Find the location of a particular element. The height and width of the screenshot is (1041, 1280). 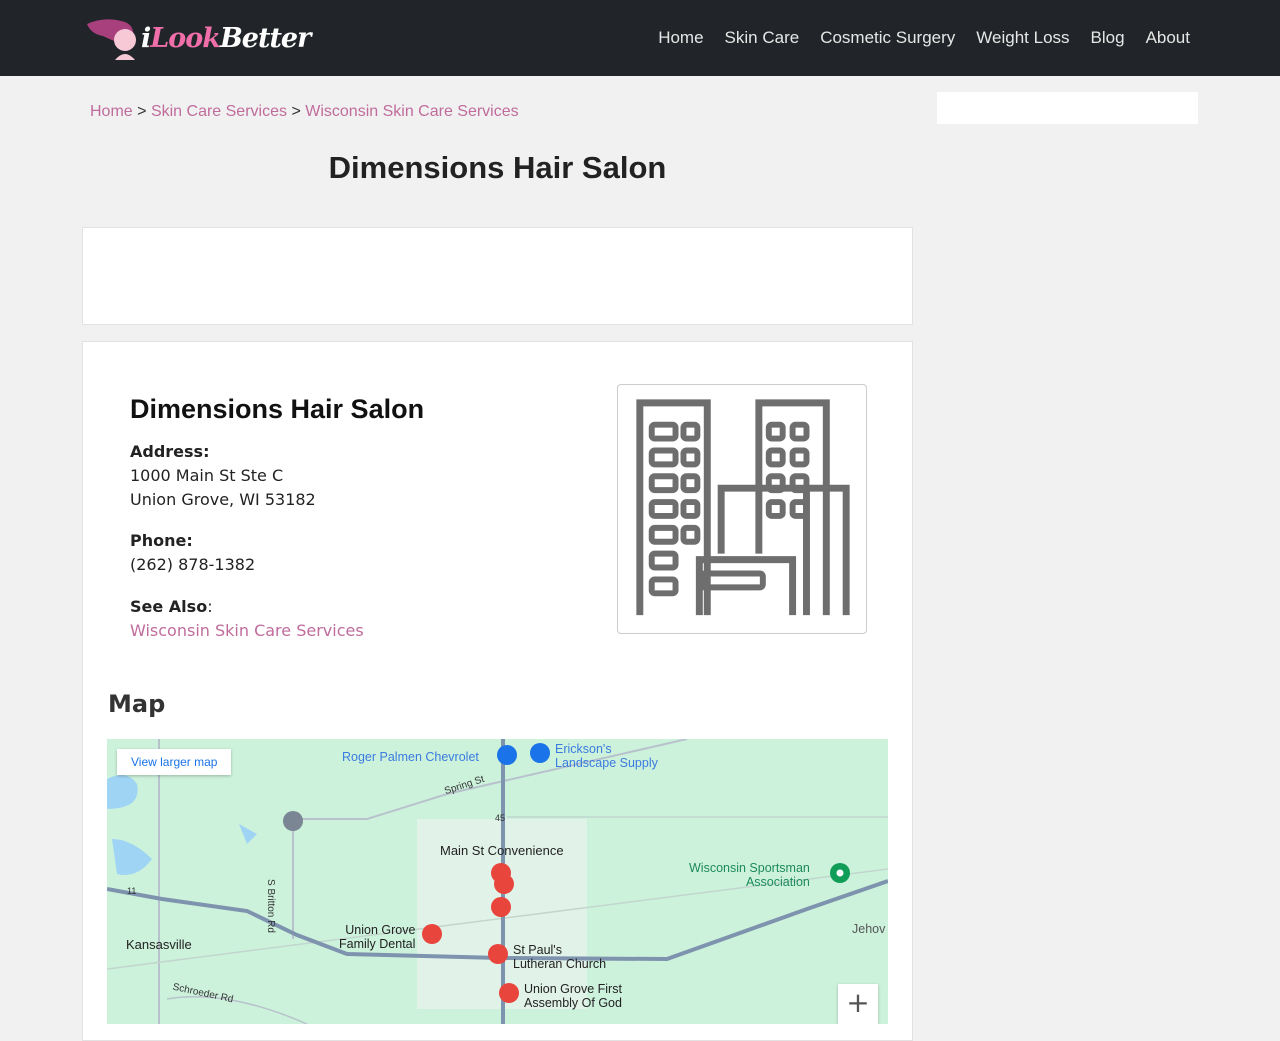

site-logo: iLookBetter is located at coordinates (205, 38).